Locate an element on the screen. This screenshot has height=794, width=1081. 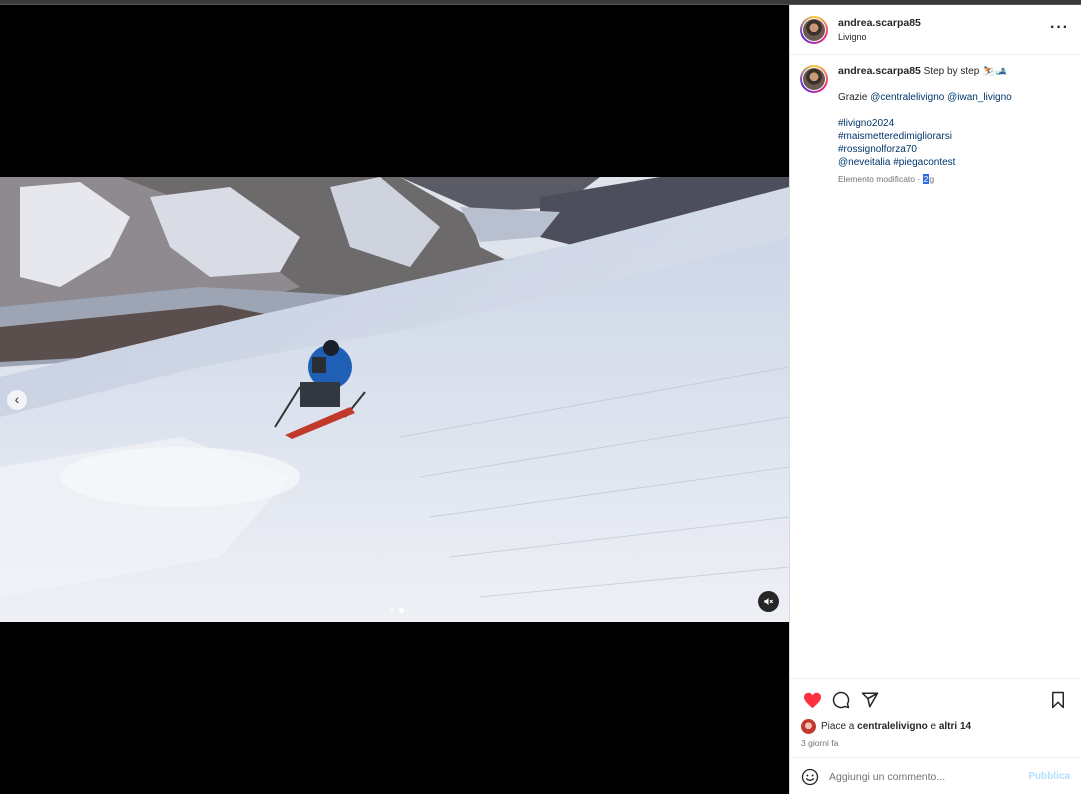
heart-filled-icon is located at coordinates (812, 700).